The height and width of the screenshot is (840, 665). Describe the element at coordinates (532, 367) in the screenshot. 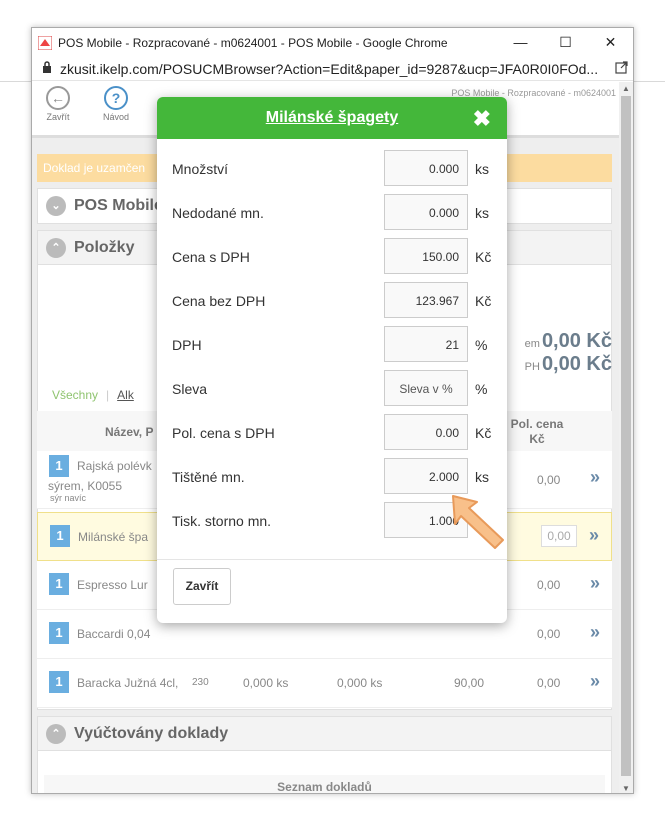

I see `sum-vat-label: PH` at that location.